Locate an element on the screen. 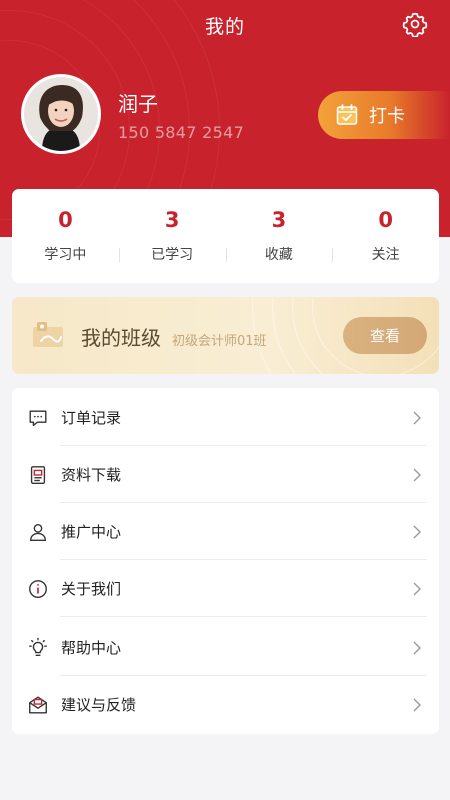  class-name: 初级会计师01班 is located at coordinates (219, 341).